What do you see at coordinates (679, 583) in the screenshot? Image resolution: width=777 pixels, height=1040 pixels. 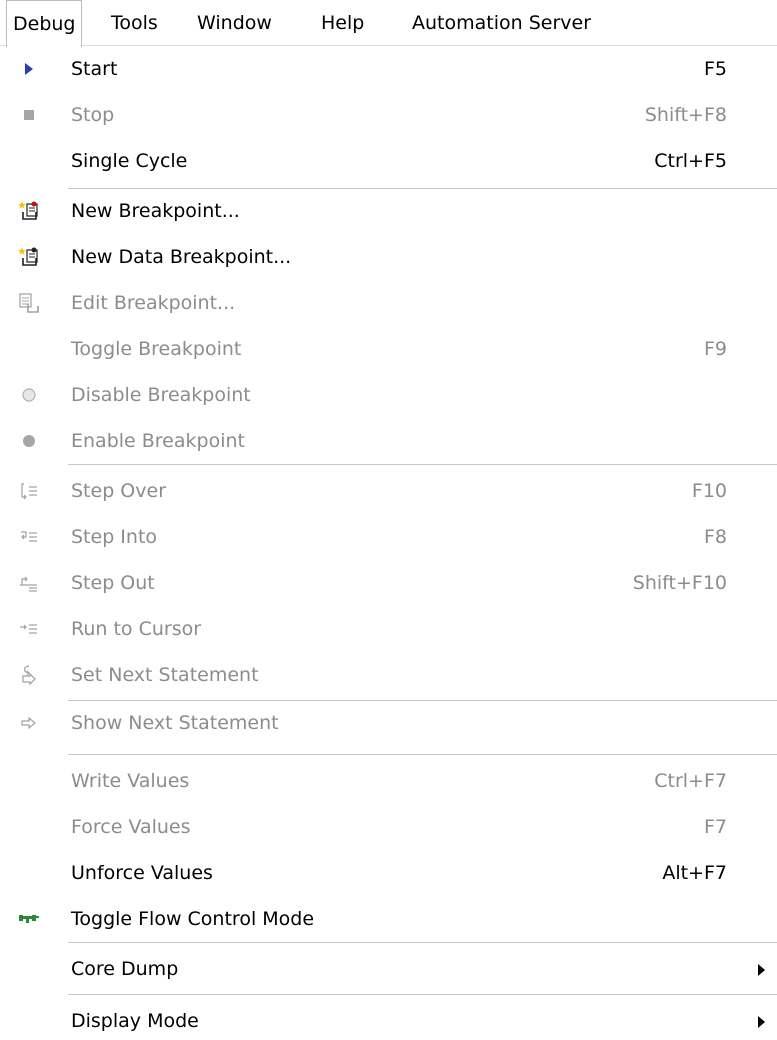 I see `menu-item-shortcut: Shift+F10` at bounding box center [679, 583].